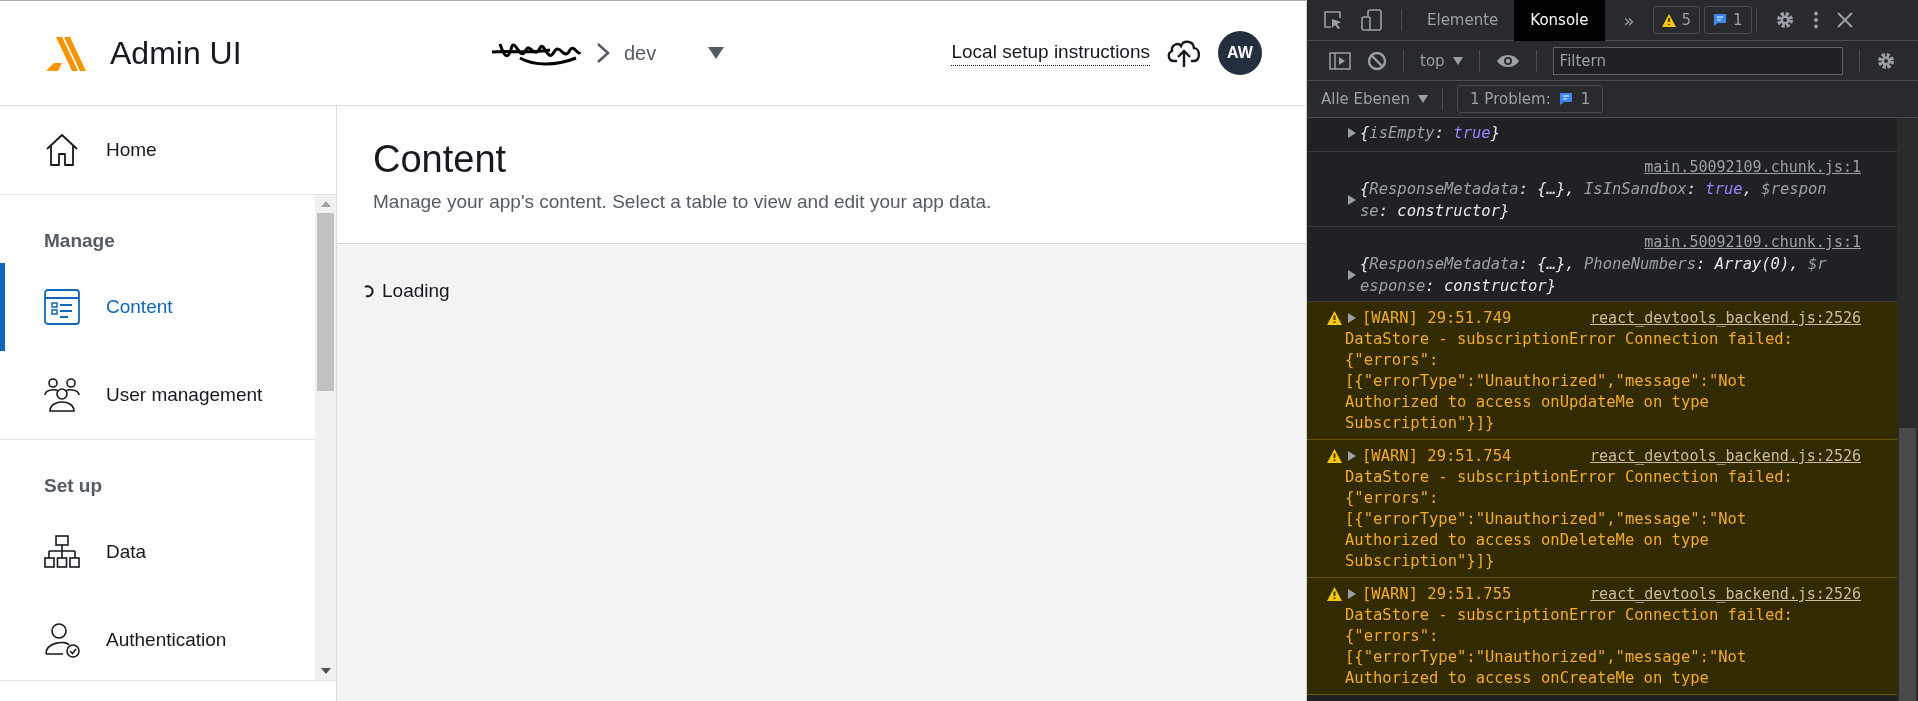  What do you see at coordinates (1569, 647) in the screenshot?
I see `warning-message: DataStore - subscriptionError Connection failed: {"errors": [{"errorType":"Unauthorized","message":"Not Authorized to access onCreateMe on type` at bounding box center [1569, 647].